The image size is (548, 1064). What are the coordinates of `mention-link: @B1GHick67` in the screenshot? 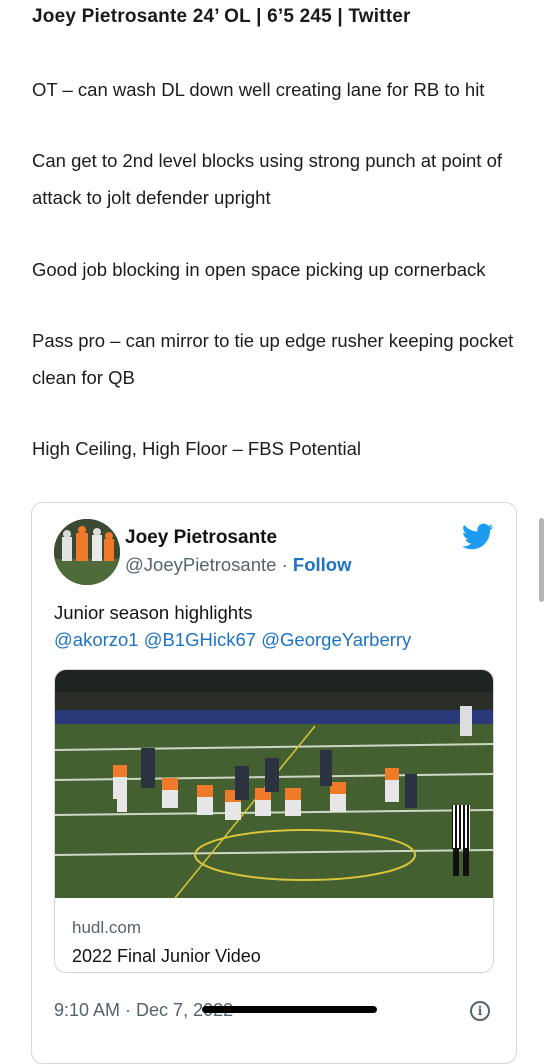 It's located at (200, 639).